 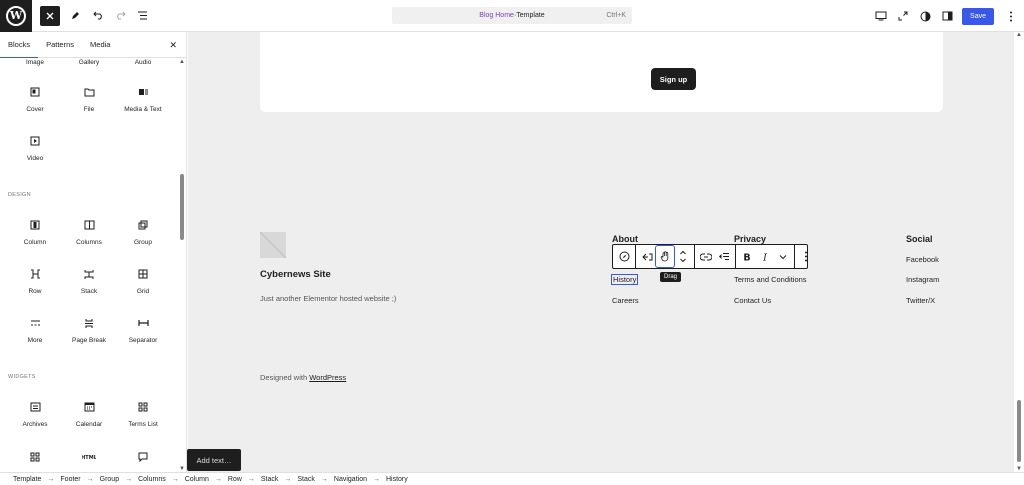 I want to click on inserter-tabs: Blocks Patterns Media ✕, so click(x=93, y=45).